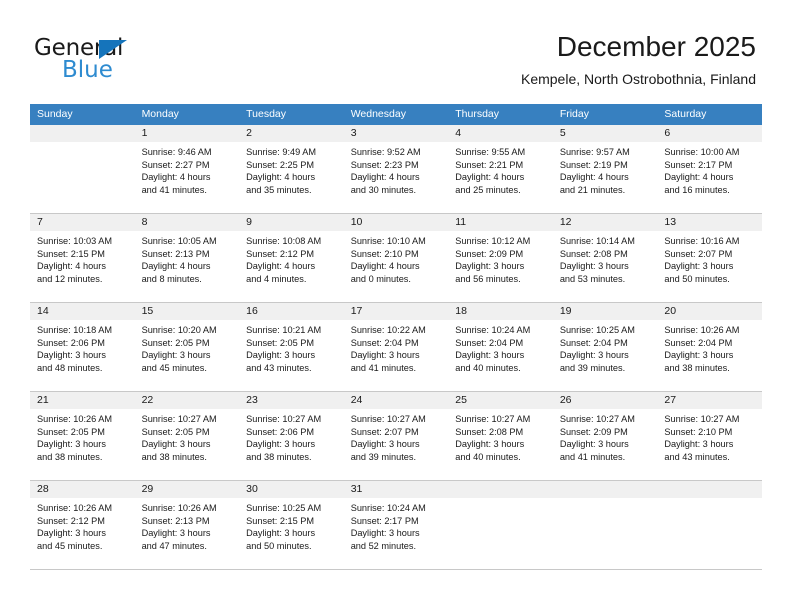 This screenshot has height=612, width=792. What do you see at coordinates (82, 400) in the screenshot?
I see `day-number: 21` at bounding box center [82, 400].